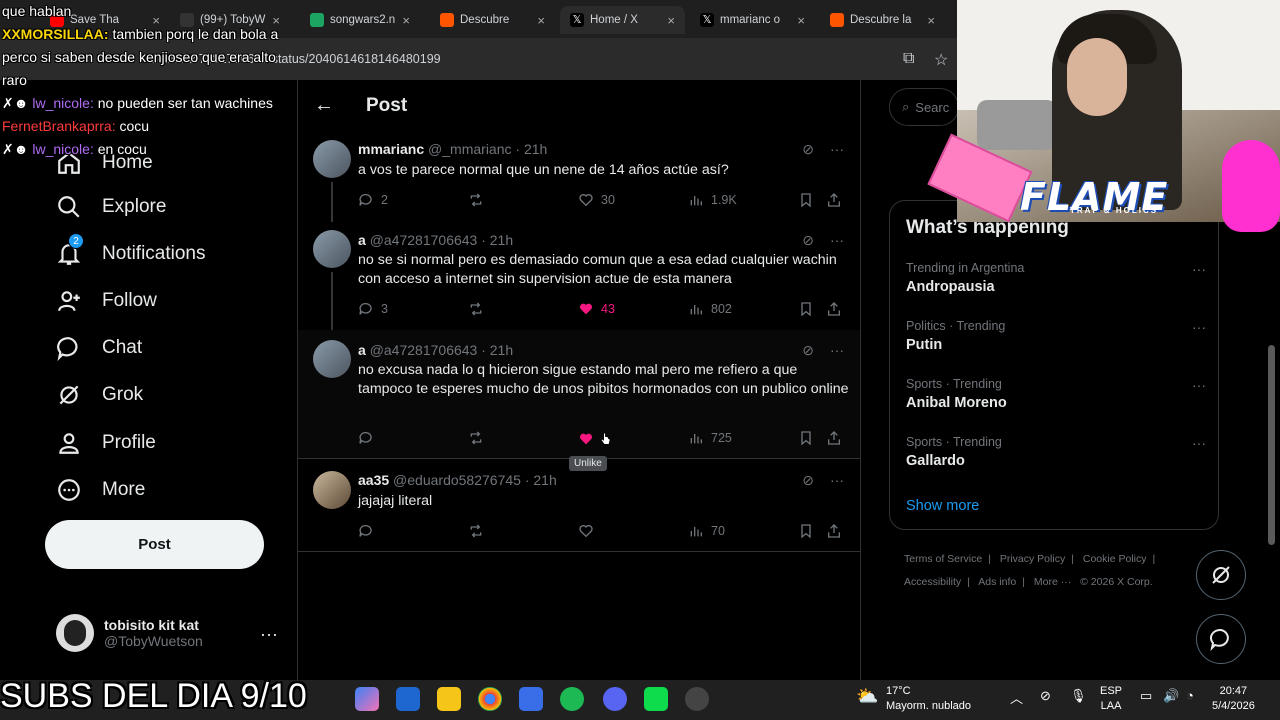  Describe the element at coordinates (706, 531) in the screenshot. I see `views-button: 70` at that location.